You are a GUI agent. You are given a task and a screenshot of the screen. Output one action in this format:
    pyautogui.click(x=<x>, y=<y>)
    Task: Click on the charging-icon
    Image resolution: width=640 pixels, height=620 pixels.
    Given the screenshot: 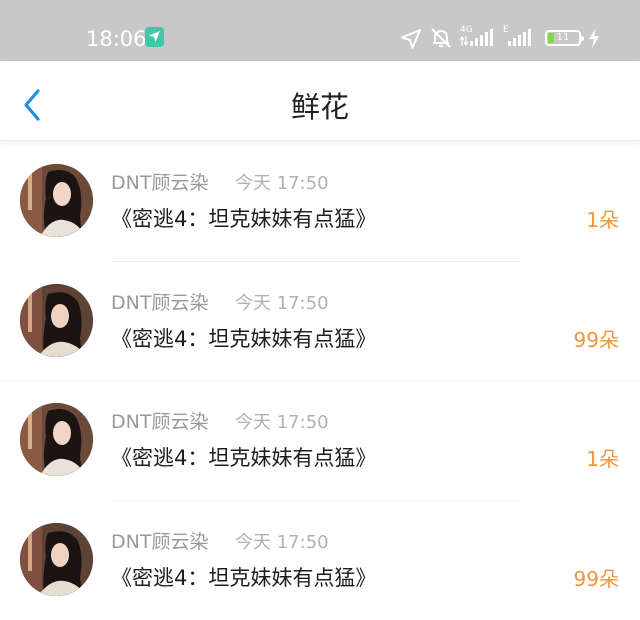 What is the action you would take?
    pyautogui.click(x=594, y=38)
    